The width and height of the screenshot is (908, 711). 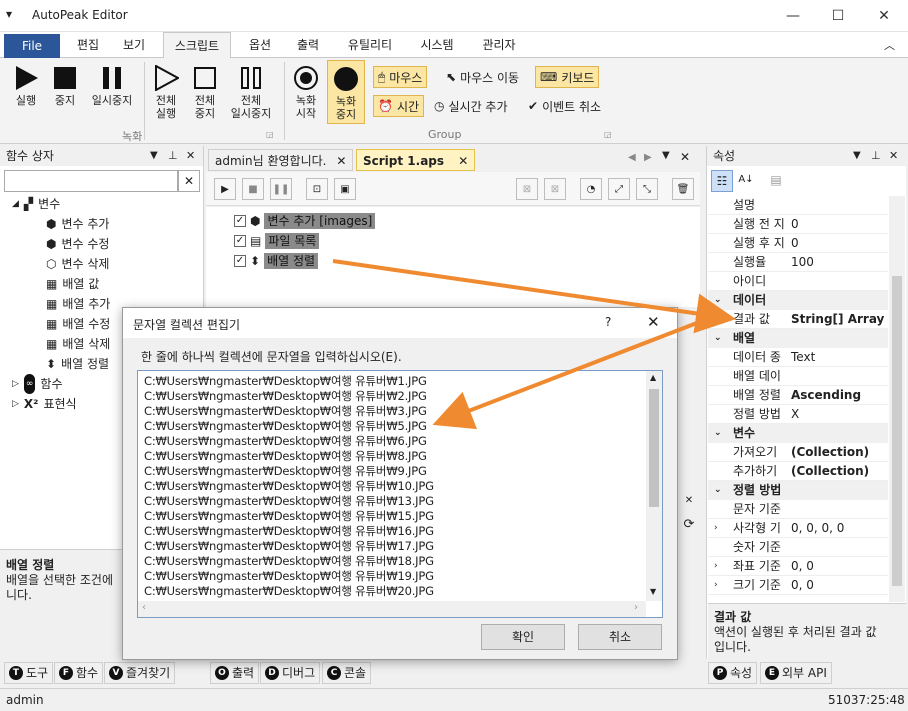 I want to click on arrow-to-result-value, so click(x=534, y=296).